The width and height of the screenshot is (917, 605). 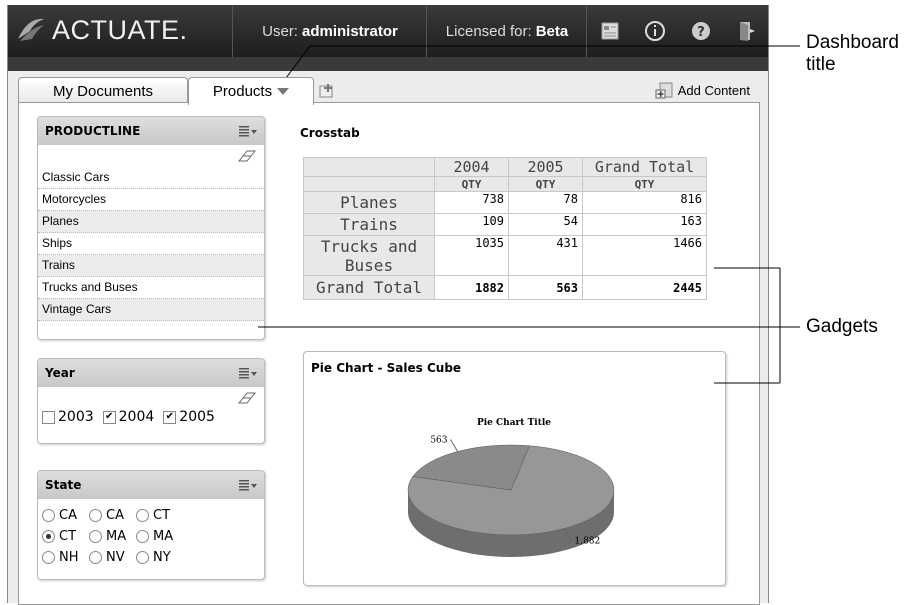 I want to click on dashboard-title: Products, so click(x=242, y=91).